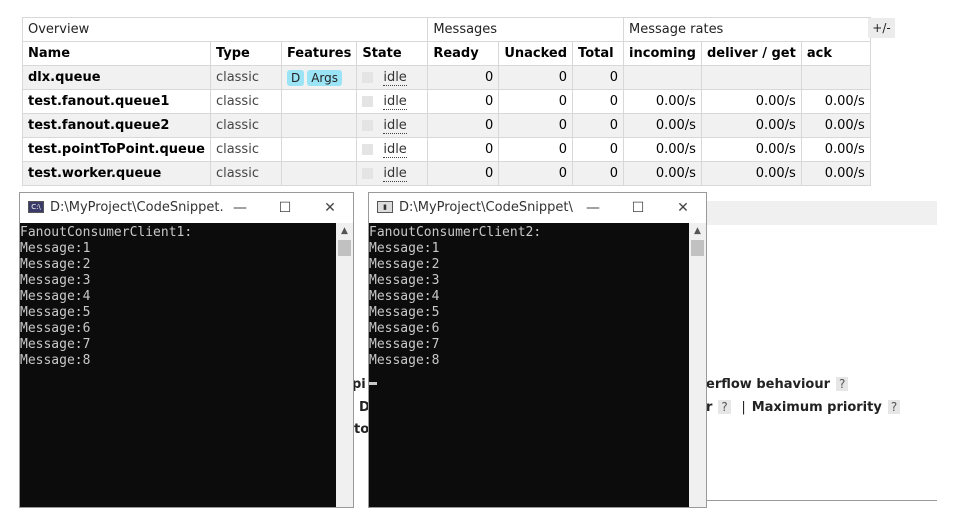  Describe the element at coordinates (835, 53) in the screenshot. I see `col-ack: ack` at that location.